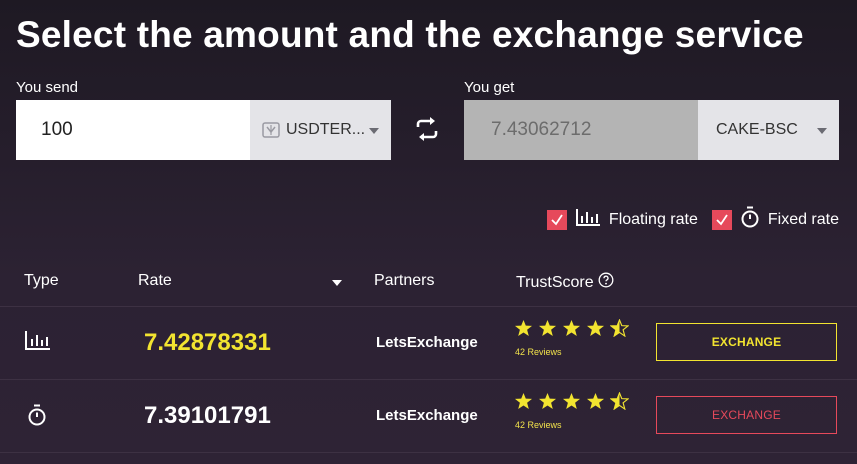 Image resolution: width=857 pixels, height=464 pixels. I want to click on get-currency-select: CAKE-BSC, so click(768, 130).